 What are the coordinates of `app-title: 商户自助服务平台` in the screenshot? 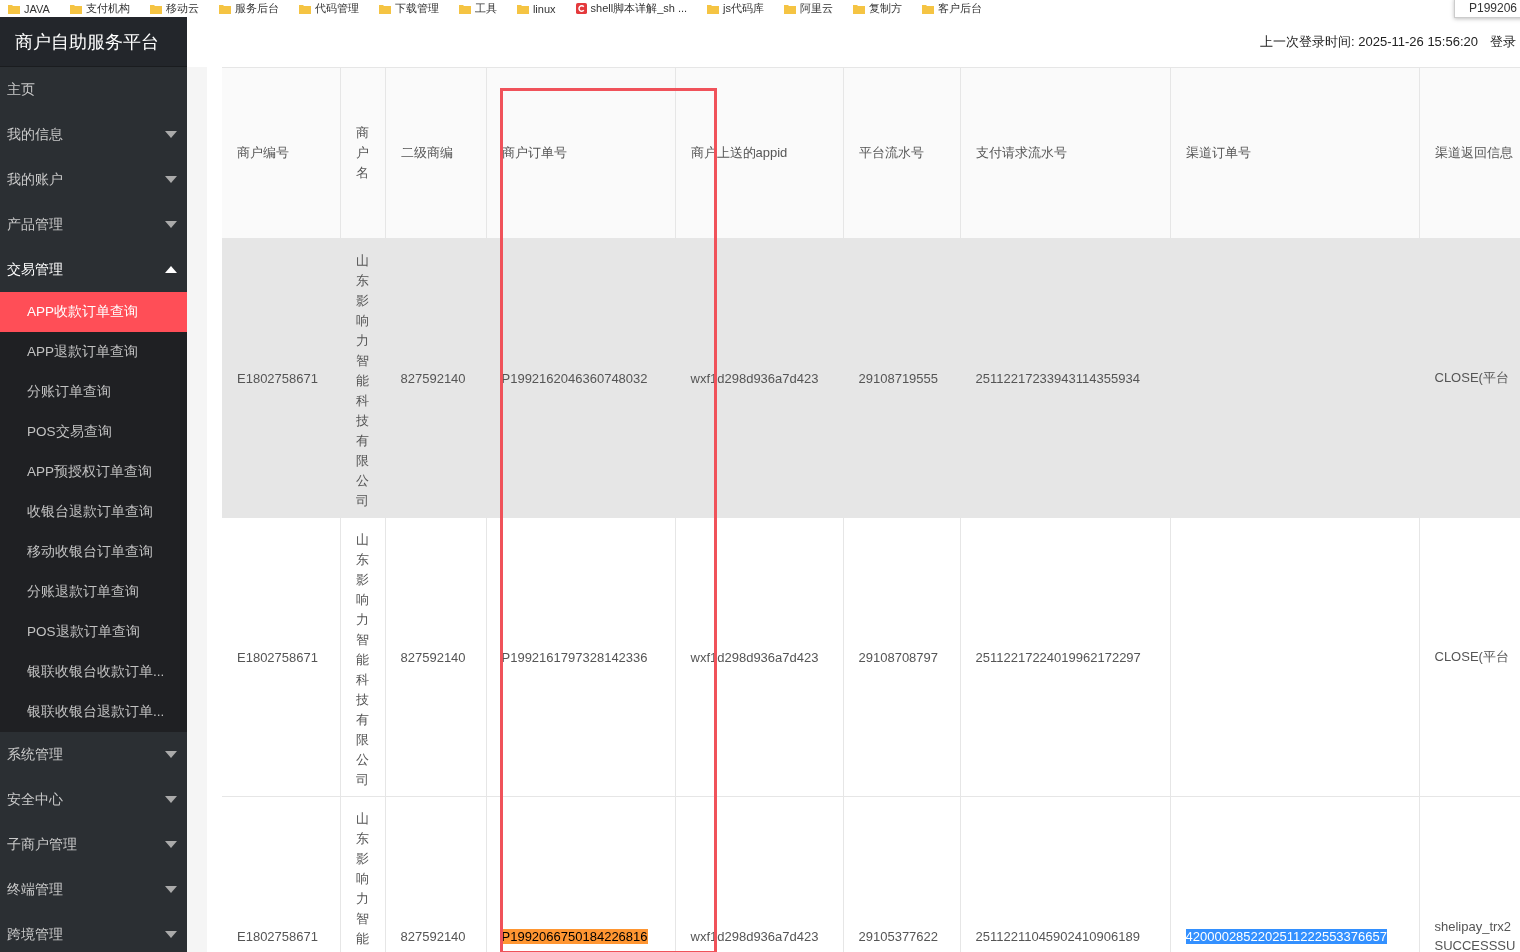 It's located at (93, 42).